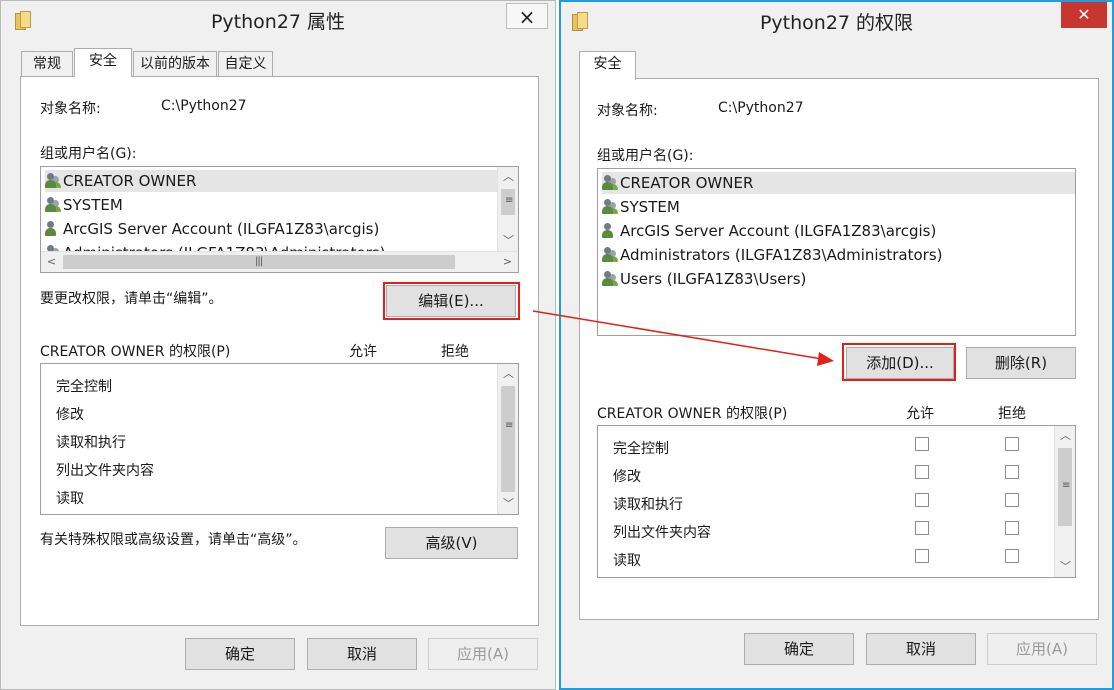 The width and height of the screenshot is (1114, 690). What do you see at coordinates (173, 540) in the screenshot?
I see `advanced-hint: 有关特殊权限或高级设置，请单击“高级”。` at bounding box center [173, 540].